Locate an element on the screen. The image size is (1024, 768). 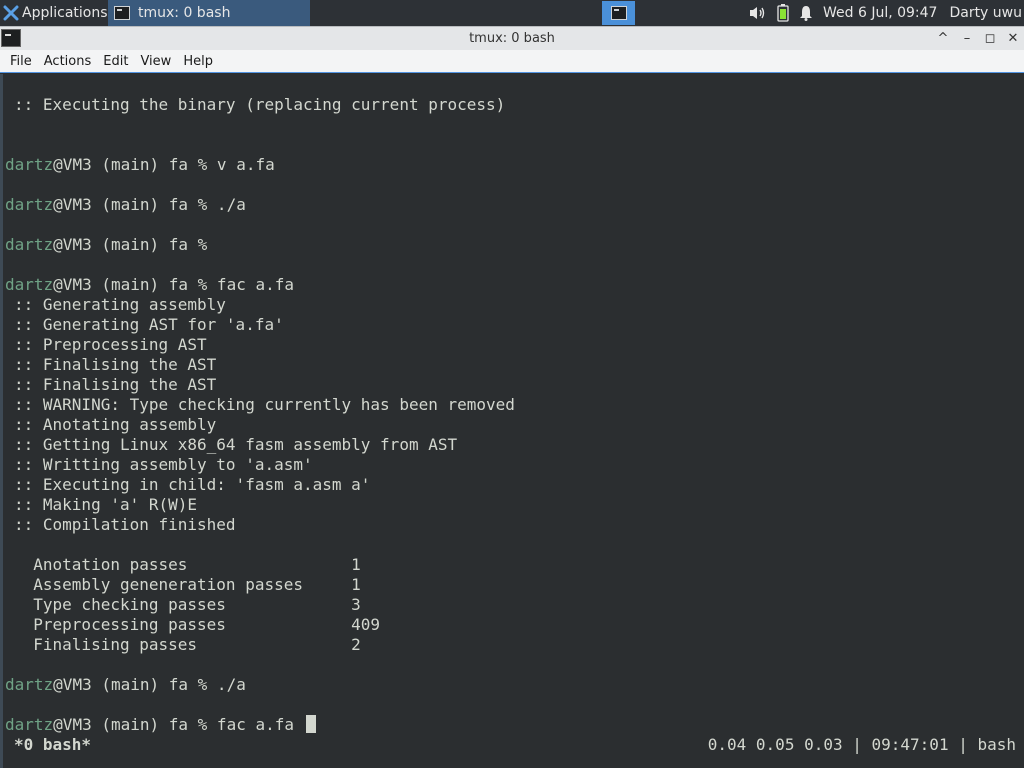
menu-actions: Actions is located at coordinates (68, 61).